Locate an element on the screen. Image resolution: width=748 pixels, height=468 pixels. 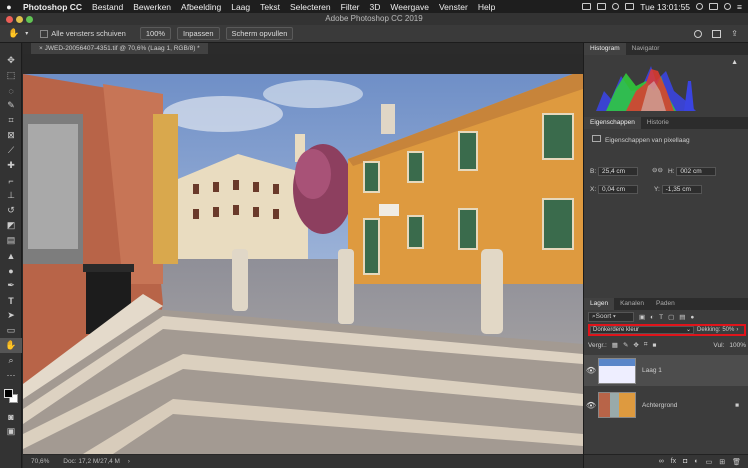
status-doc-size: Doc: 17,2 M/27,4 M is located at coordinates (91, 461).